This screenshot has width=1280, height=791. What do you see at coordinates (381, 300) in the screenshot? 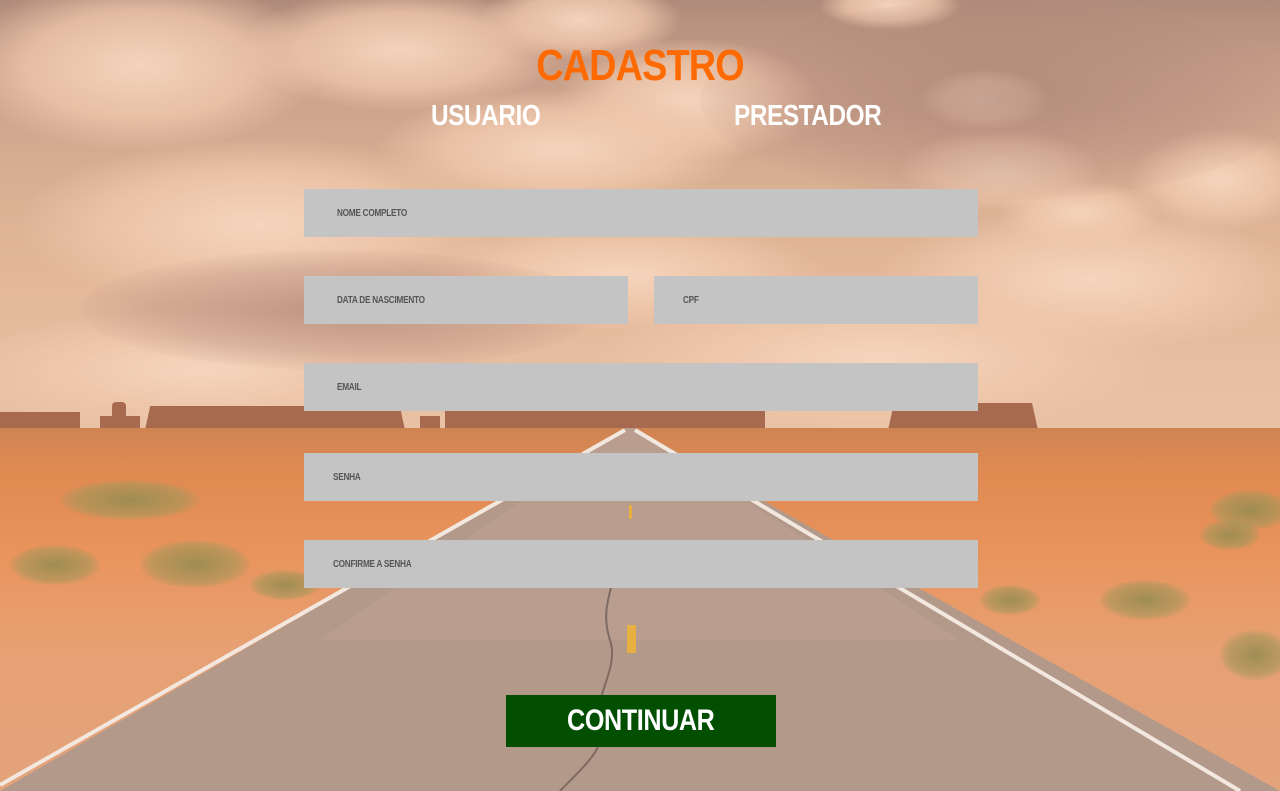
I see `data-nascimento-placeholder: DATA DE NASCIMENTO` at bounding box center [381, 300].